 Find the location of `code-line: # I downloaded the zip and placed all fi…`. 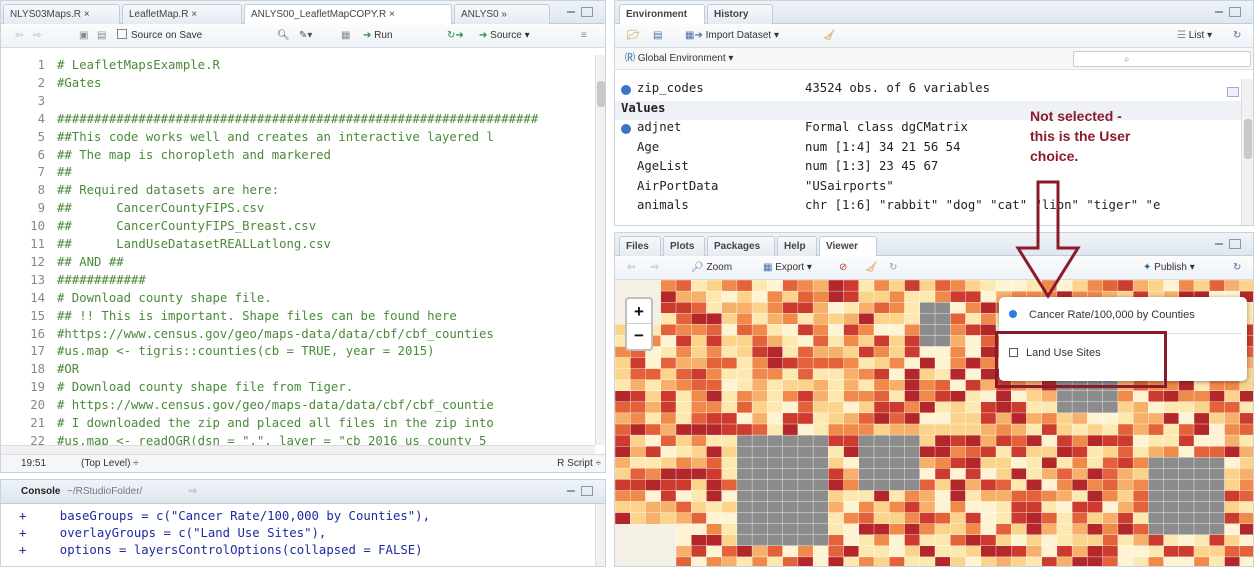

code-line: # I downloaded the zip and placed all fi… is located at coordinates (275, 424).